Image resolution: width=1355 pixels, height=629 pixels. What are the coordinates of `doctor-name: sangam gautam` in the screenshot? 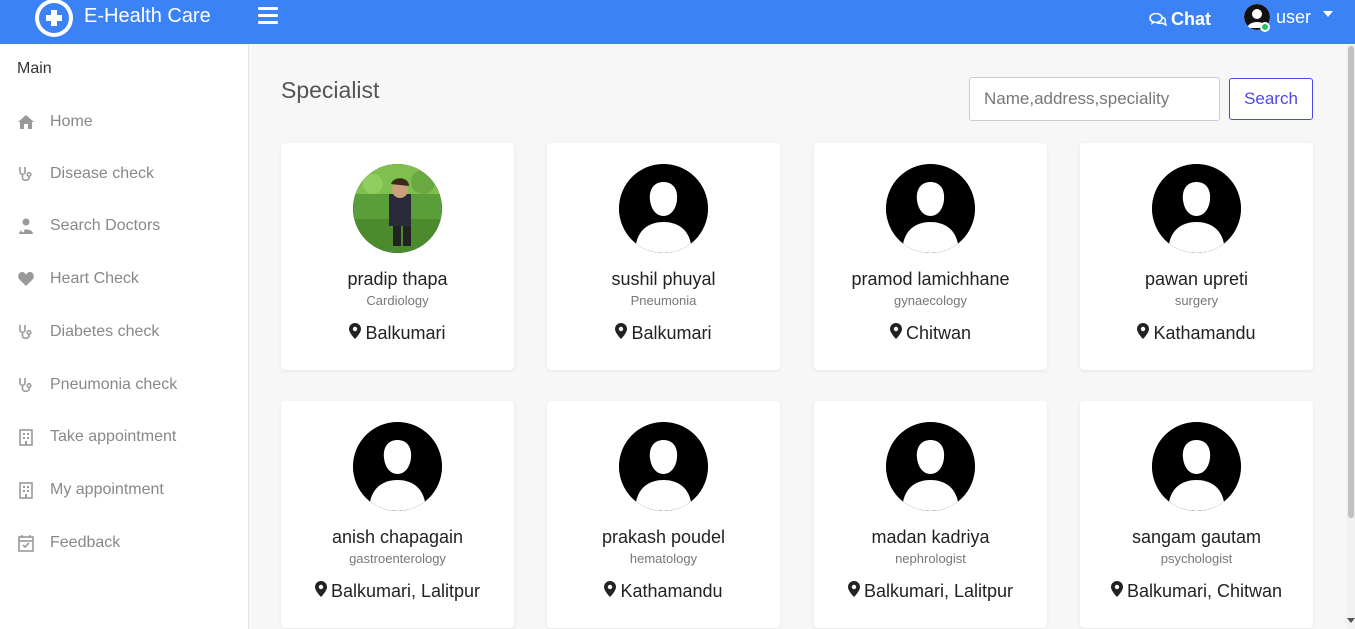 It's located at (1196, 537).